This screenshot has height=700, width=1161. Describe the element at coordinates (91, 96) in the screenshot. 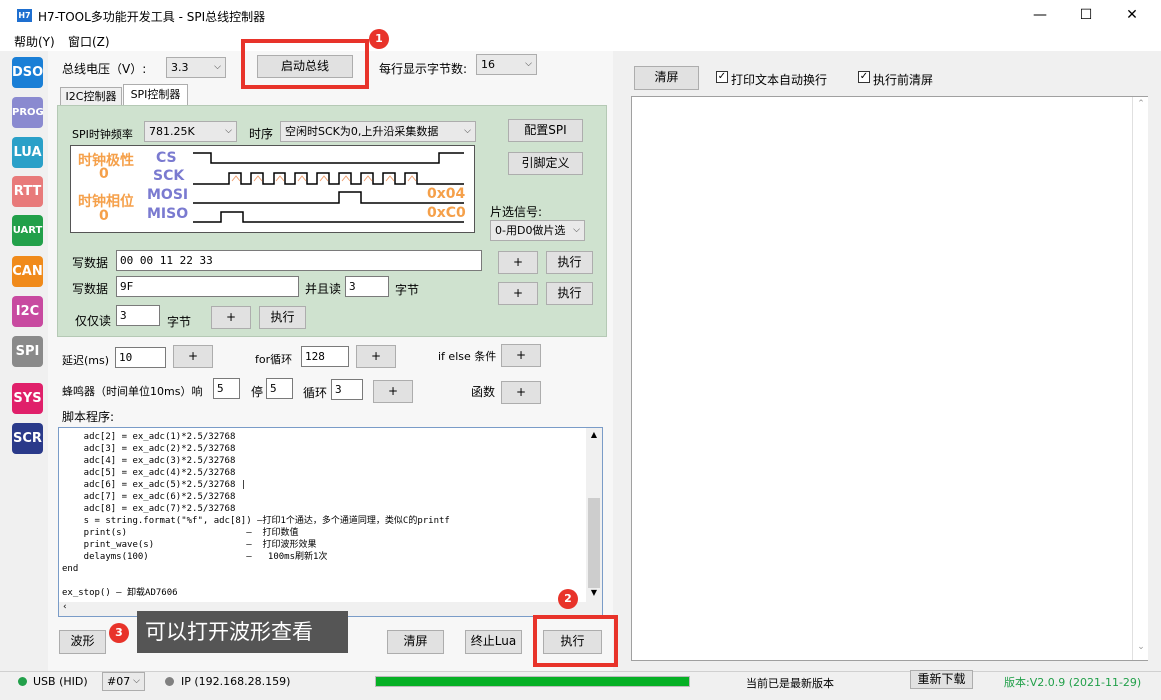

I see `tab-i2c: I2C控制器` at that location.